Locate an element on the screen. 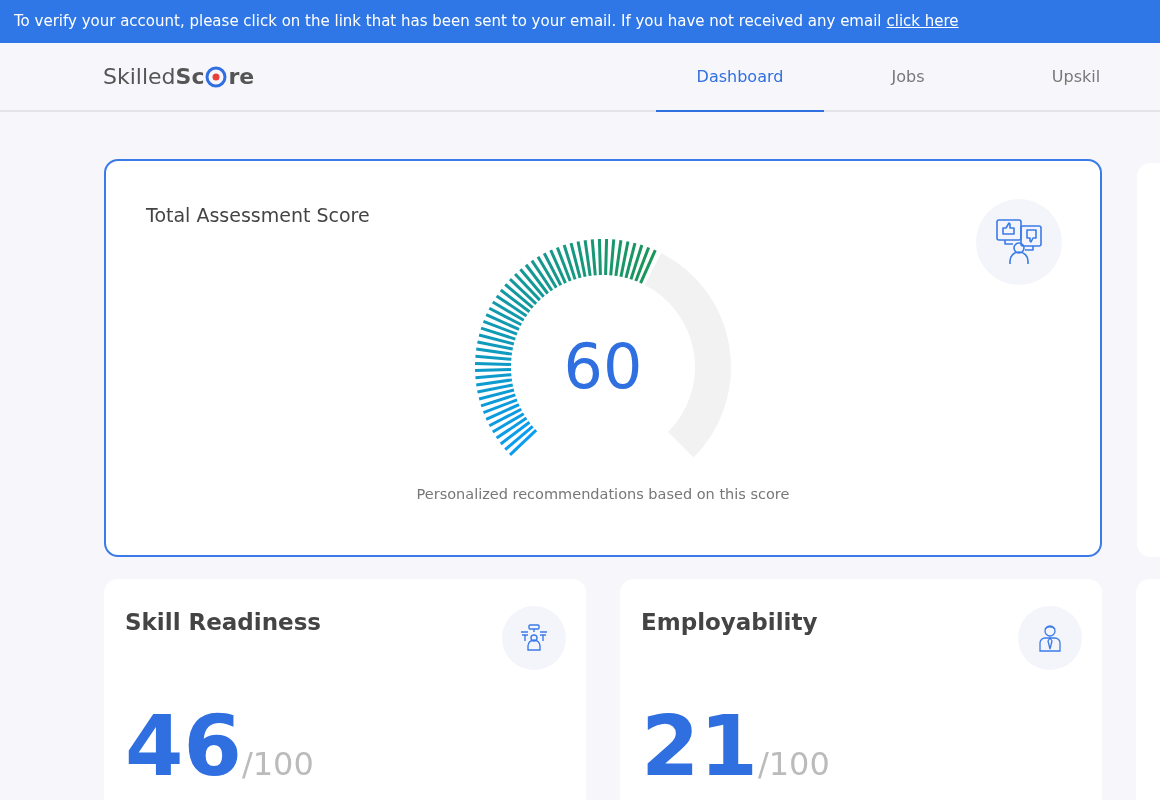 This screenshot has height=800, width=1160. logo-text: Sc is located at coordinates (190, 77).